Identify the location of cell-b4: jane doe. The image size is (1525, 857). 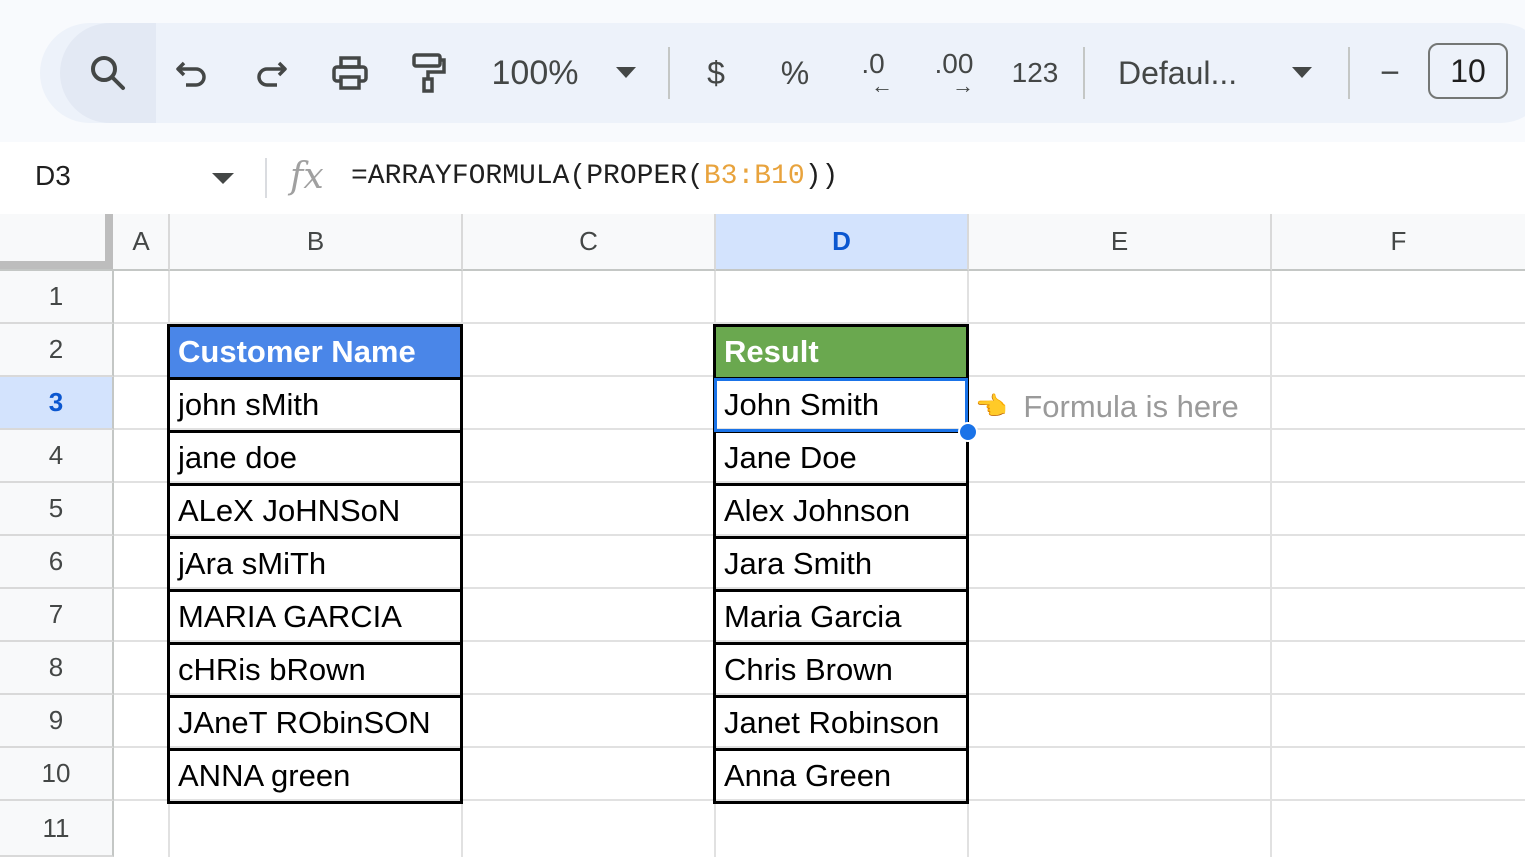
(315, 458).